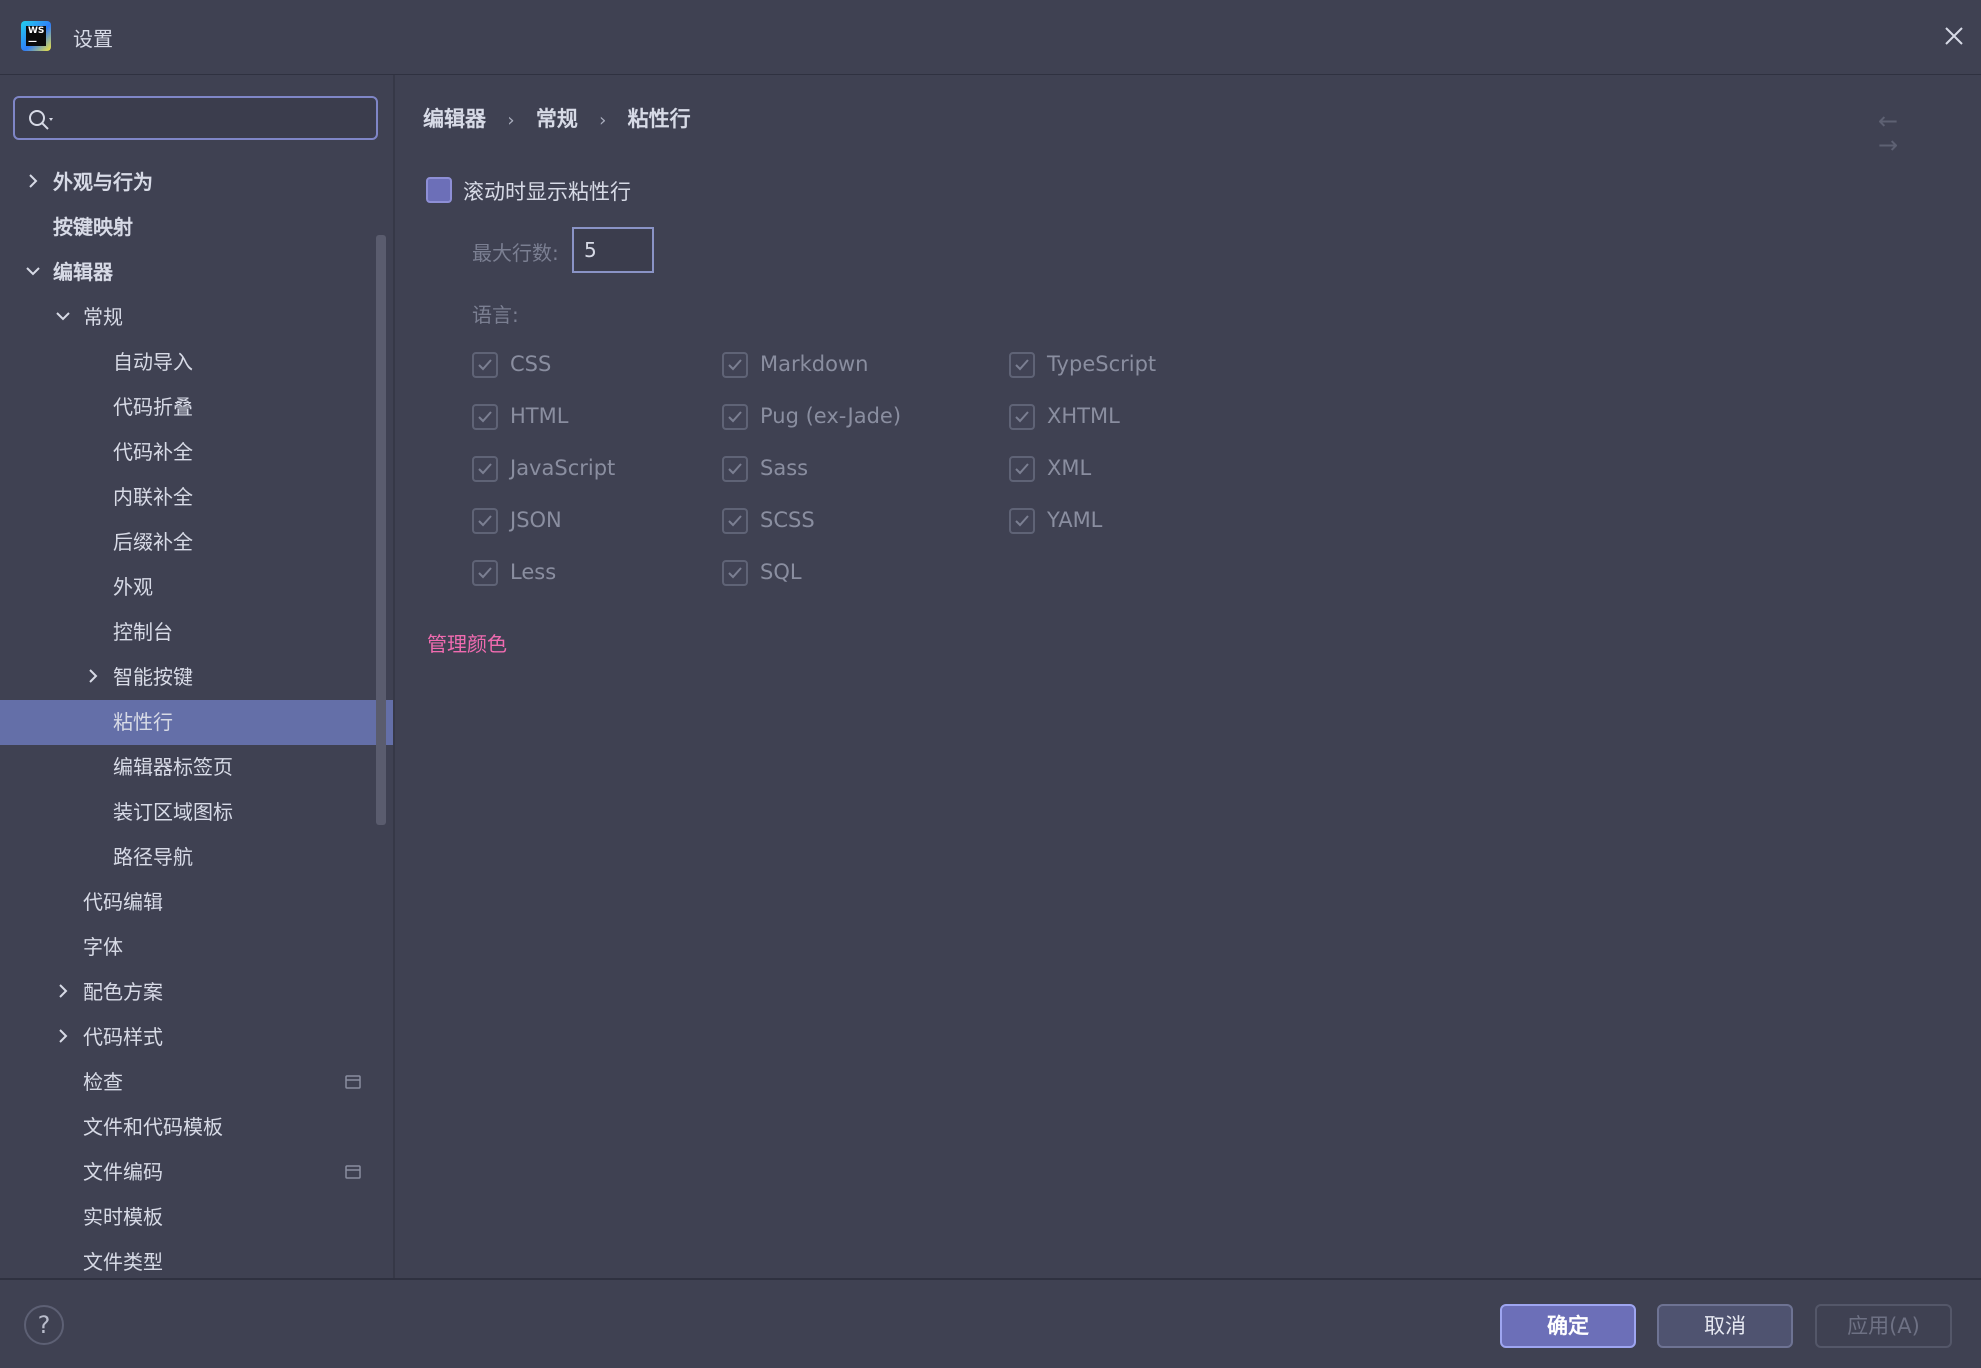 Image resolution: width=1981 pixels, height=1368 pixels. I want to click on sidebar-item-color-scheme: 配色方案, so click(196, 992).